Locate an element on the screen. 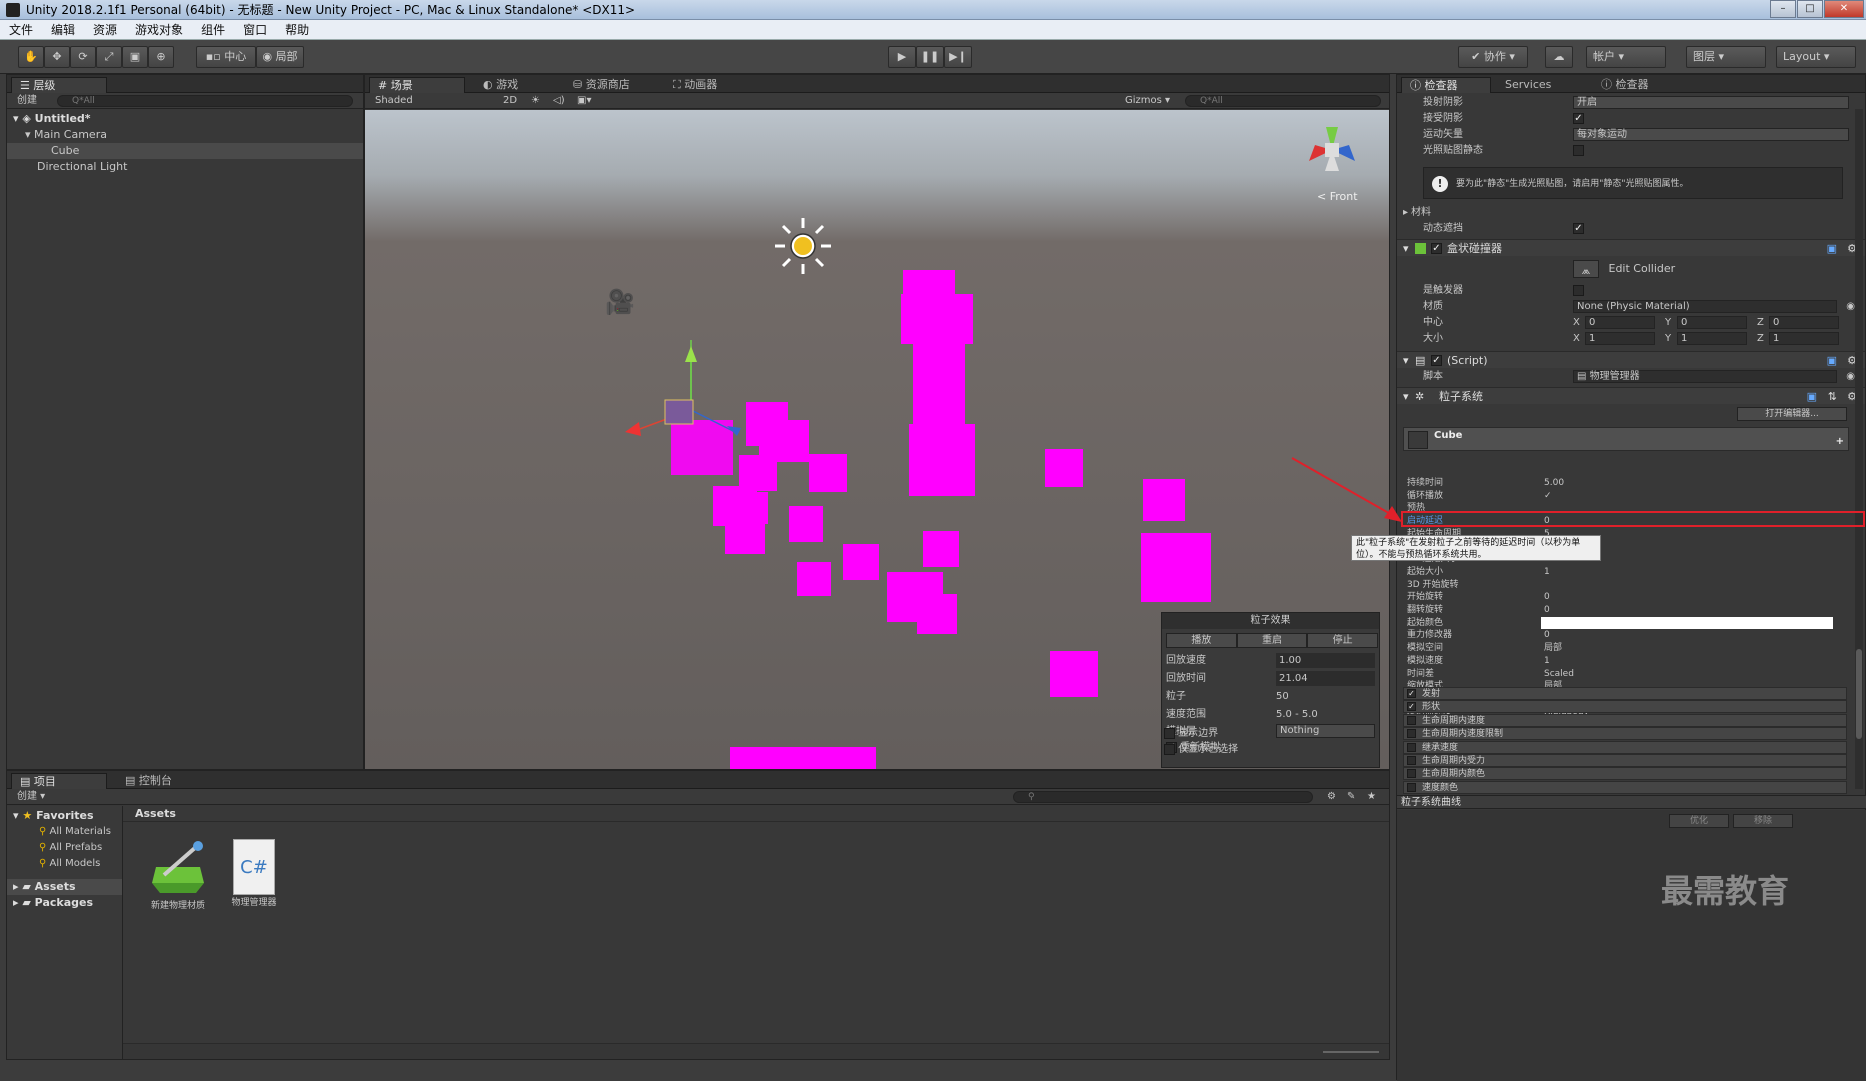 The width and height of the screenshot is (1866, 1081). edit-collider-button: ⩕ is located at coordinates (1586, 269).